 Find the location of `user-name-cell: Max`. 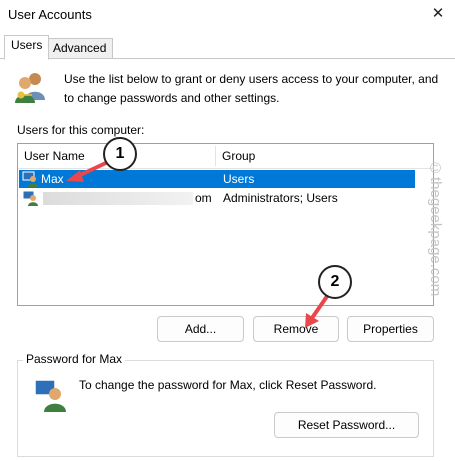

user-name-cell: Max is located at coordinates (52, 179).